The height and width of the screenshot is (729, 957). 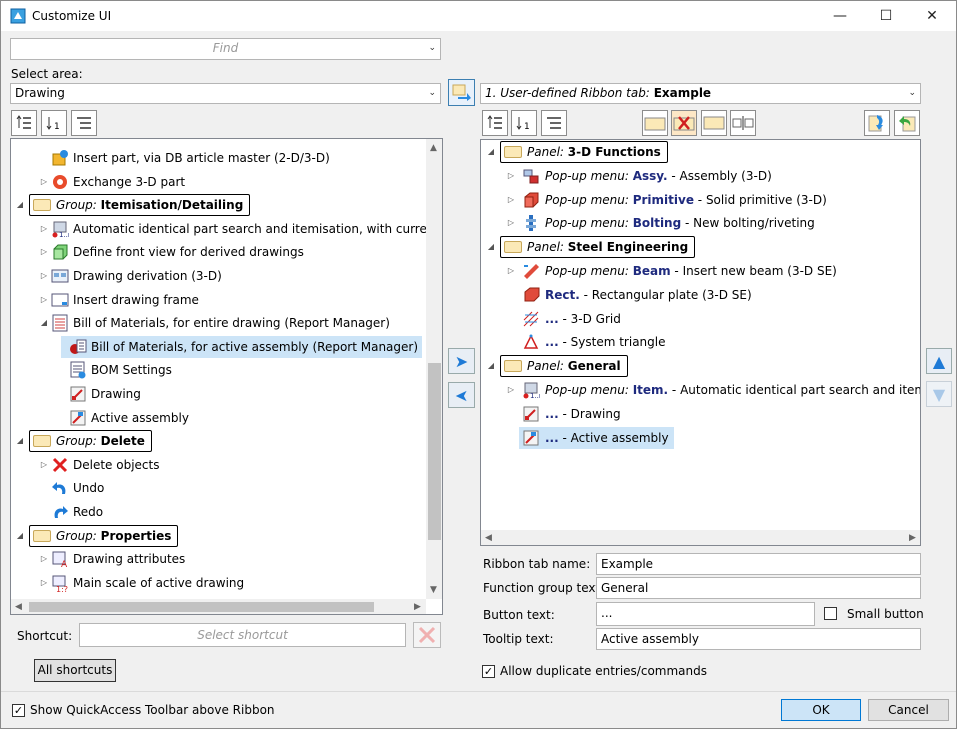 I want to click on maximize-button: ☐, so click(x=886, y=16).